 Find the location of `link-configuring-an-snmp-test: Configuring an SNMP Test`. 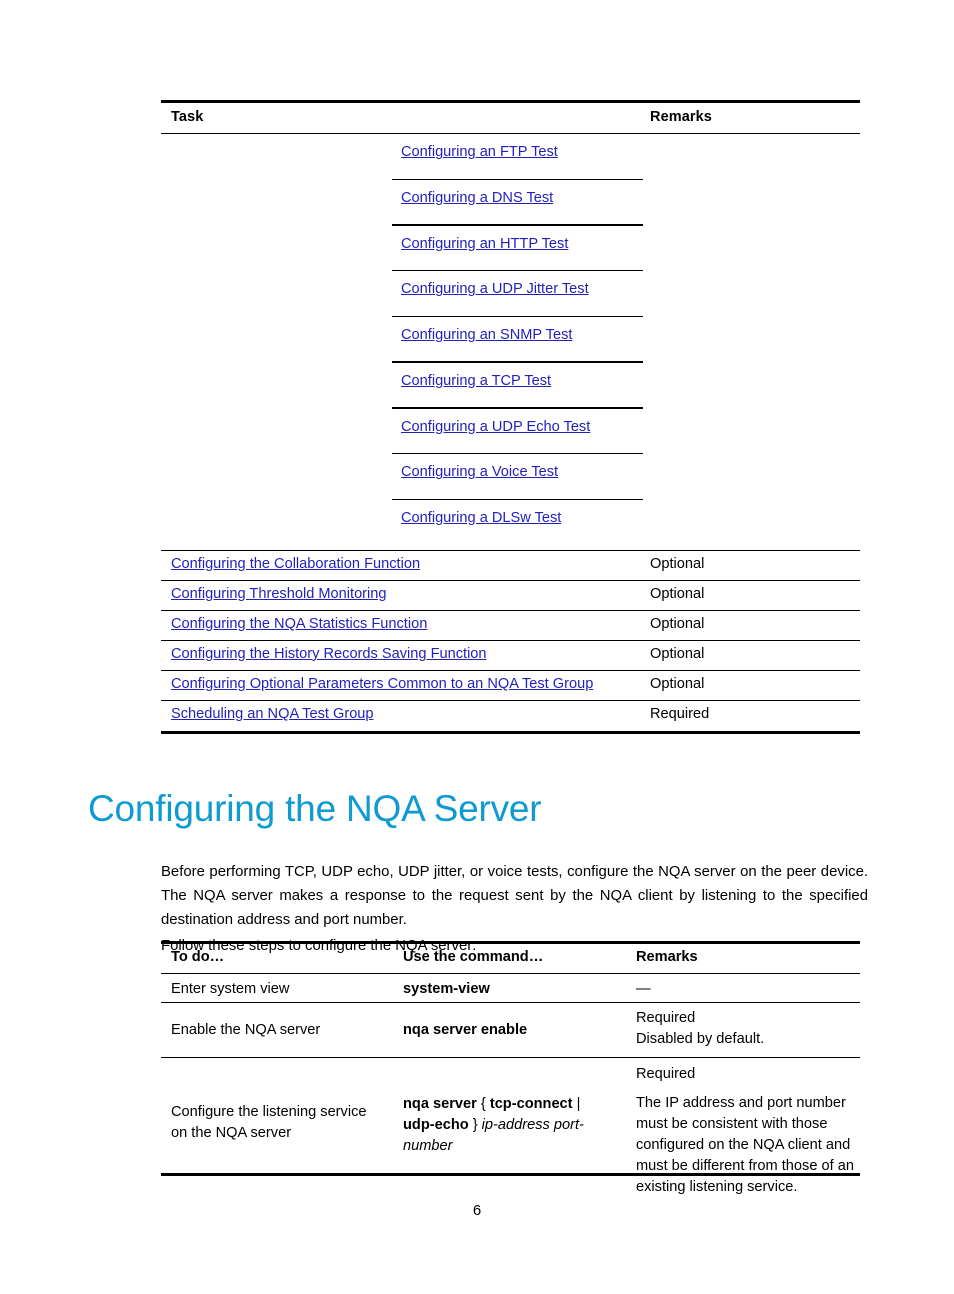

link-configuring-an-snmp-test: Configuring an SNMP Test is located at coordinates (486, 335).